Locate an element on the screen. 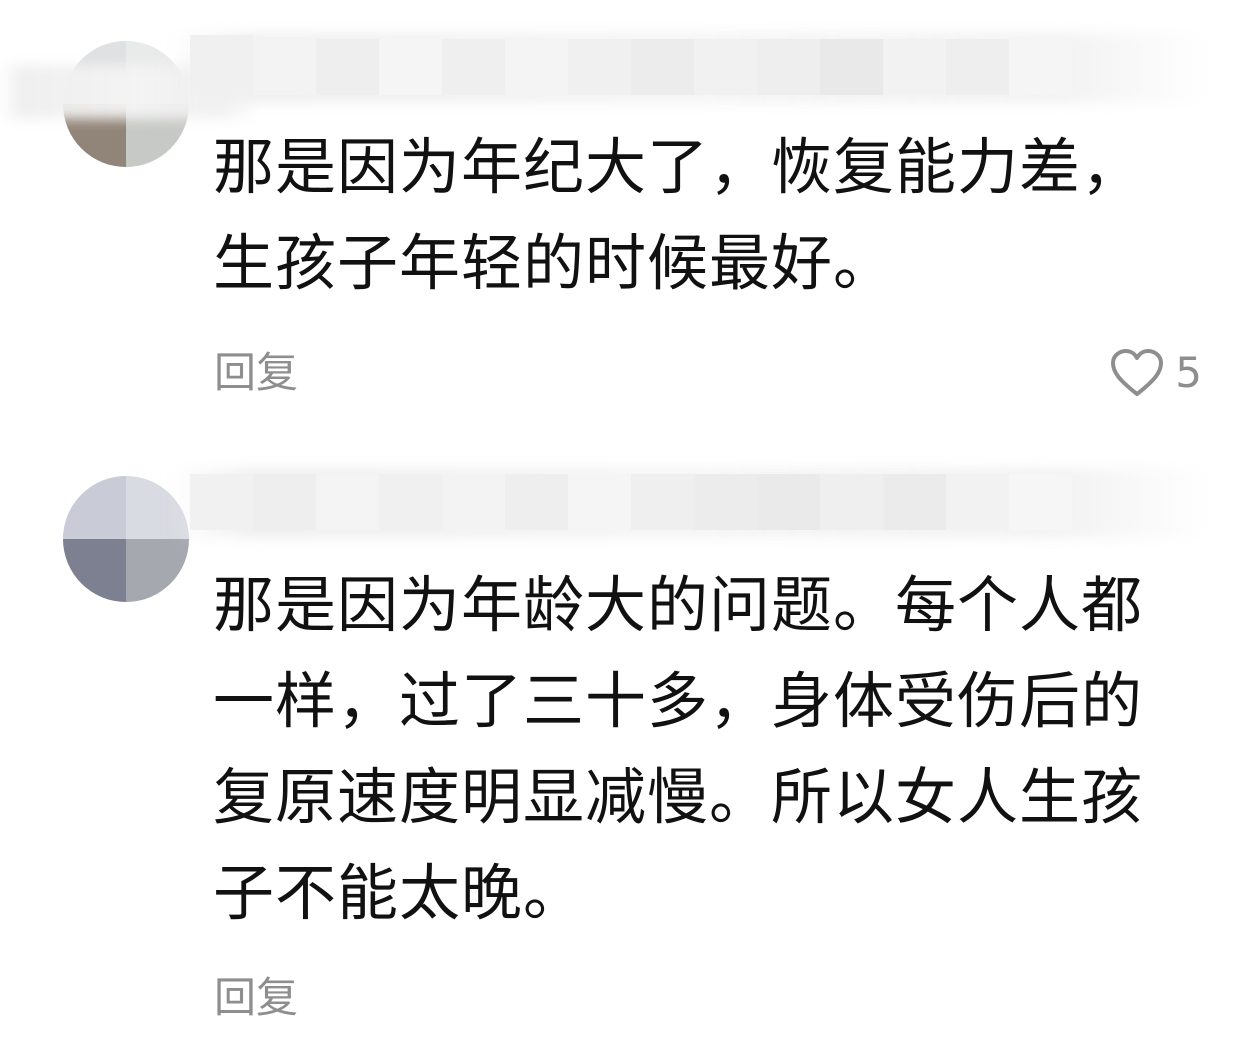 This screenshot has height=1049, width=1260. like-button: 5 is located at coordinates (1155, 373).